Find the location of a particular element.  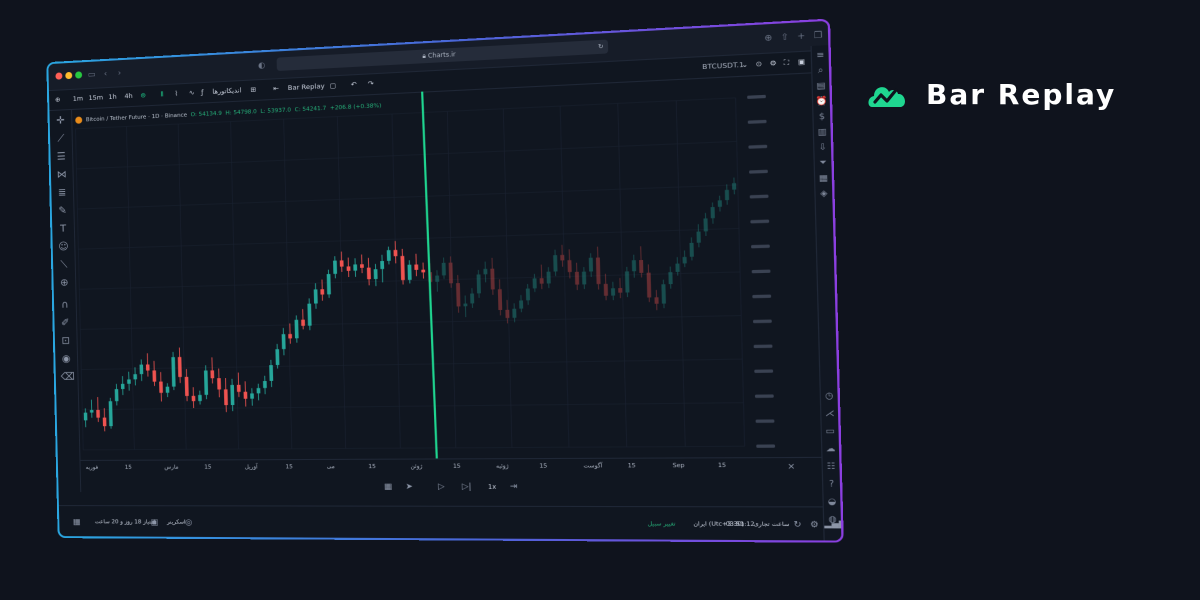

edit-session-link: تغییر سبیل is located at coordinates (661, 525).